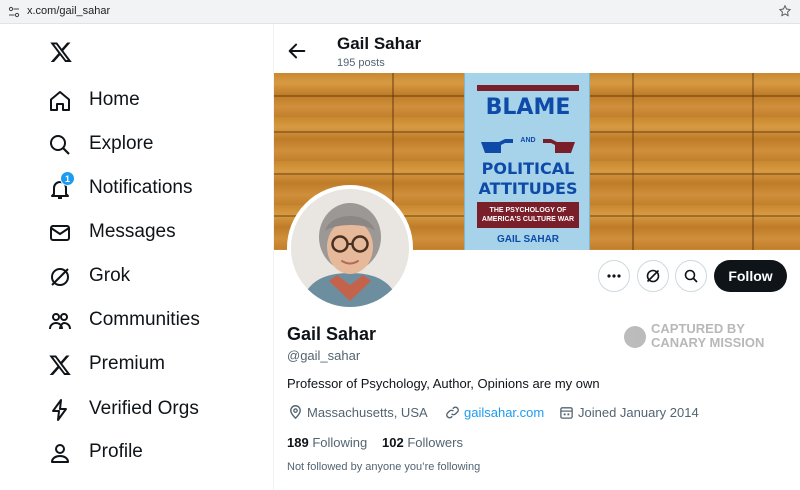 Image resolution: width=800 pixels, height=490 pixels. What do you see at coordinates (295, 412) in the screenshot?
I see `location-pin-icon` at bounding box center [295, 412].